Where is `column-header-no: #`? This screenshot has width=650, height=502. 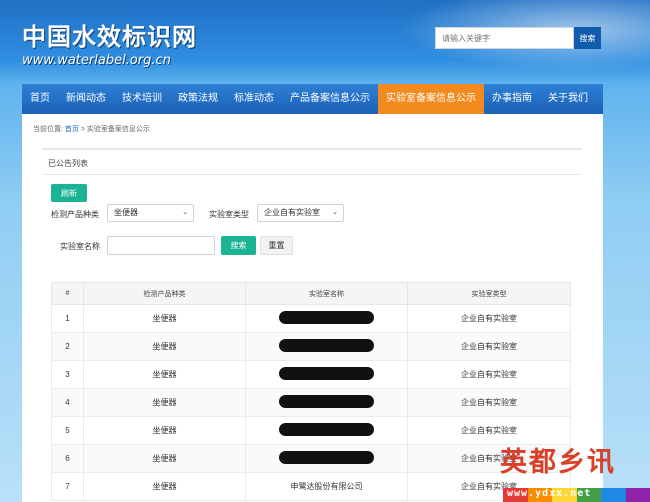
column-header-no: # is located at coordinates (67, 293).